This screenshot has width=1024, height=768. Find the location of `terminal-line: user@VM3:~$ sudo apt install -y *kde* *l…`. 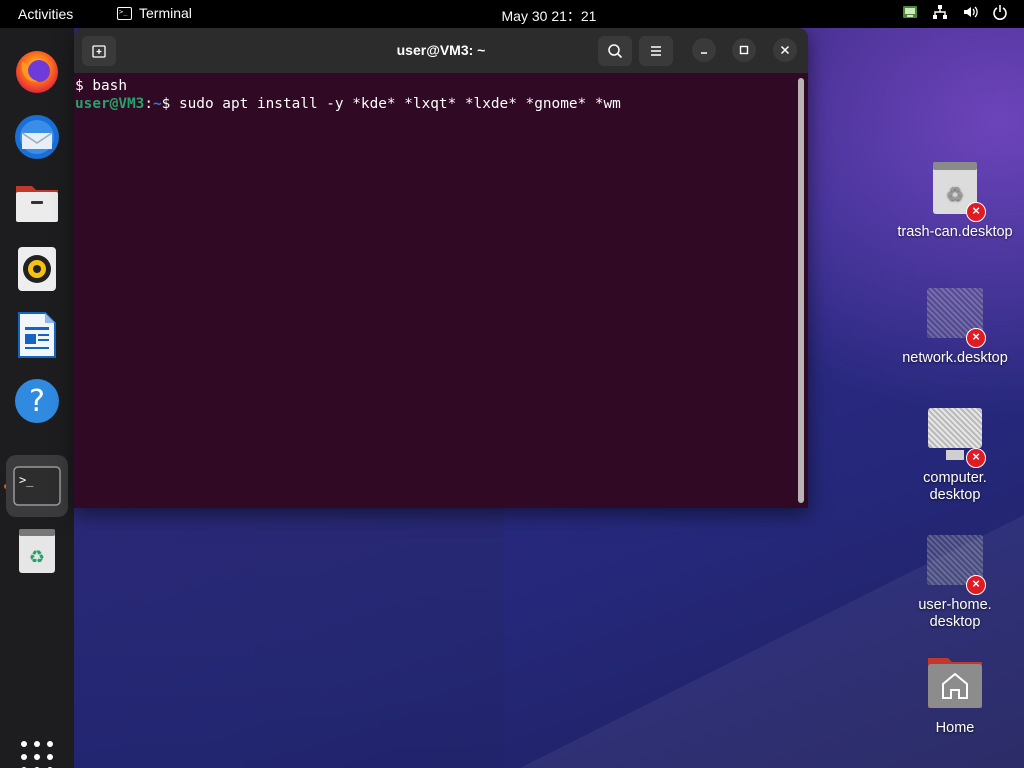

terminal-line: user@VM3:~$ sudo apt install -y *kde* *l… is located at coordinates (441, 104).